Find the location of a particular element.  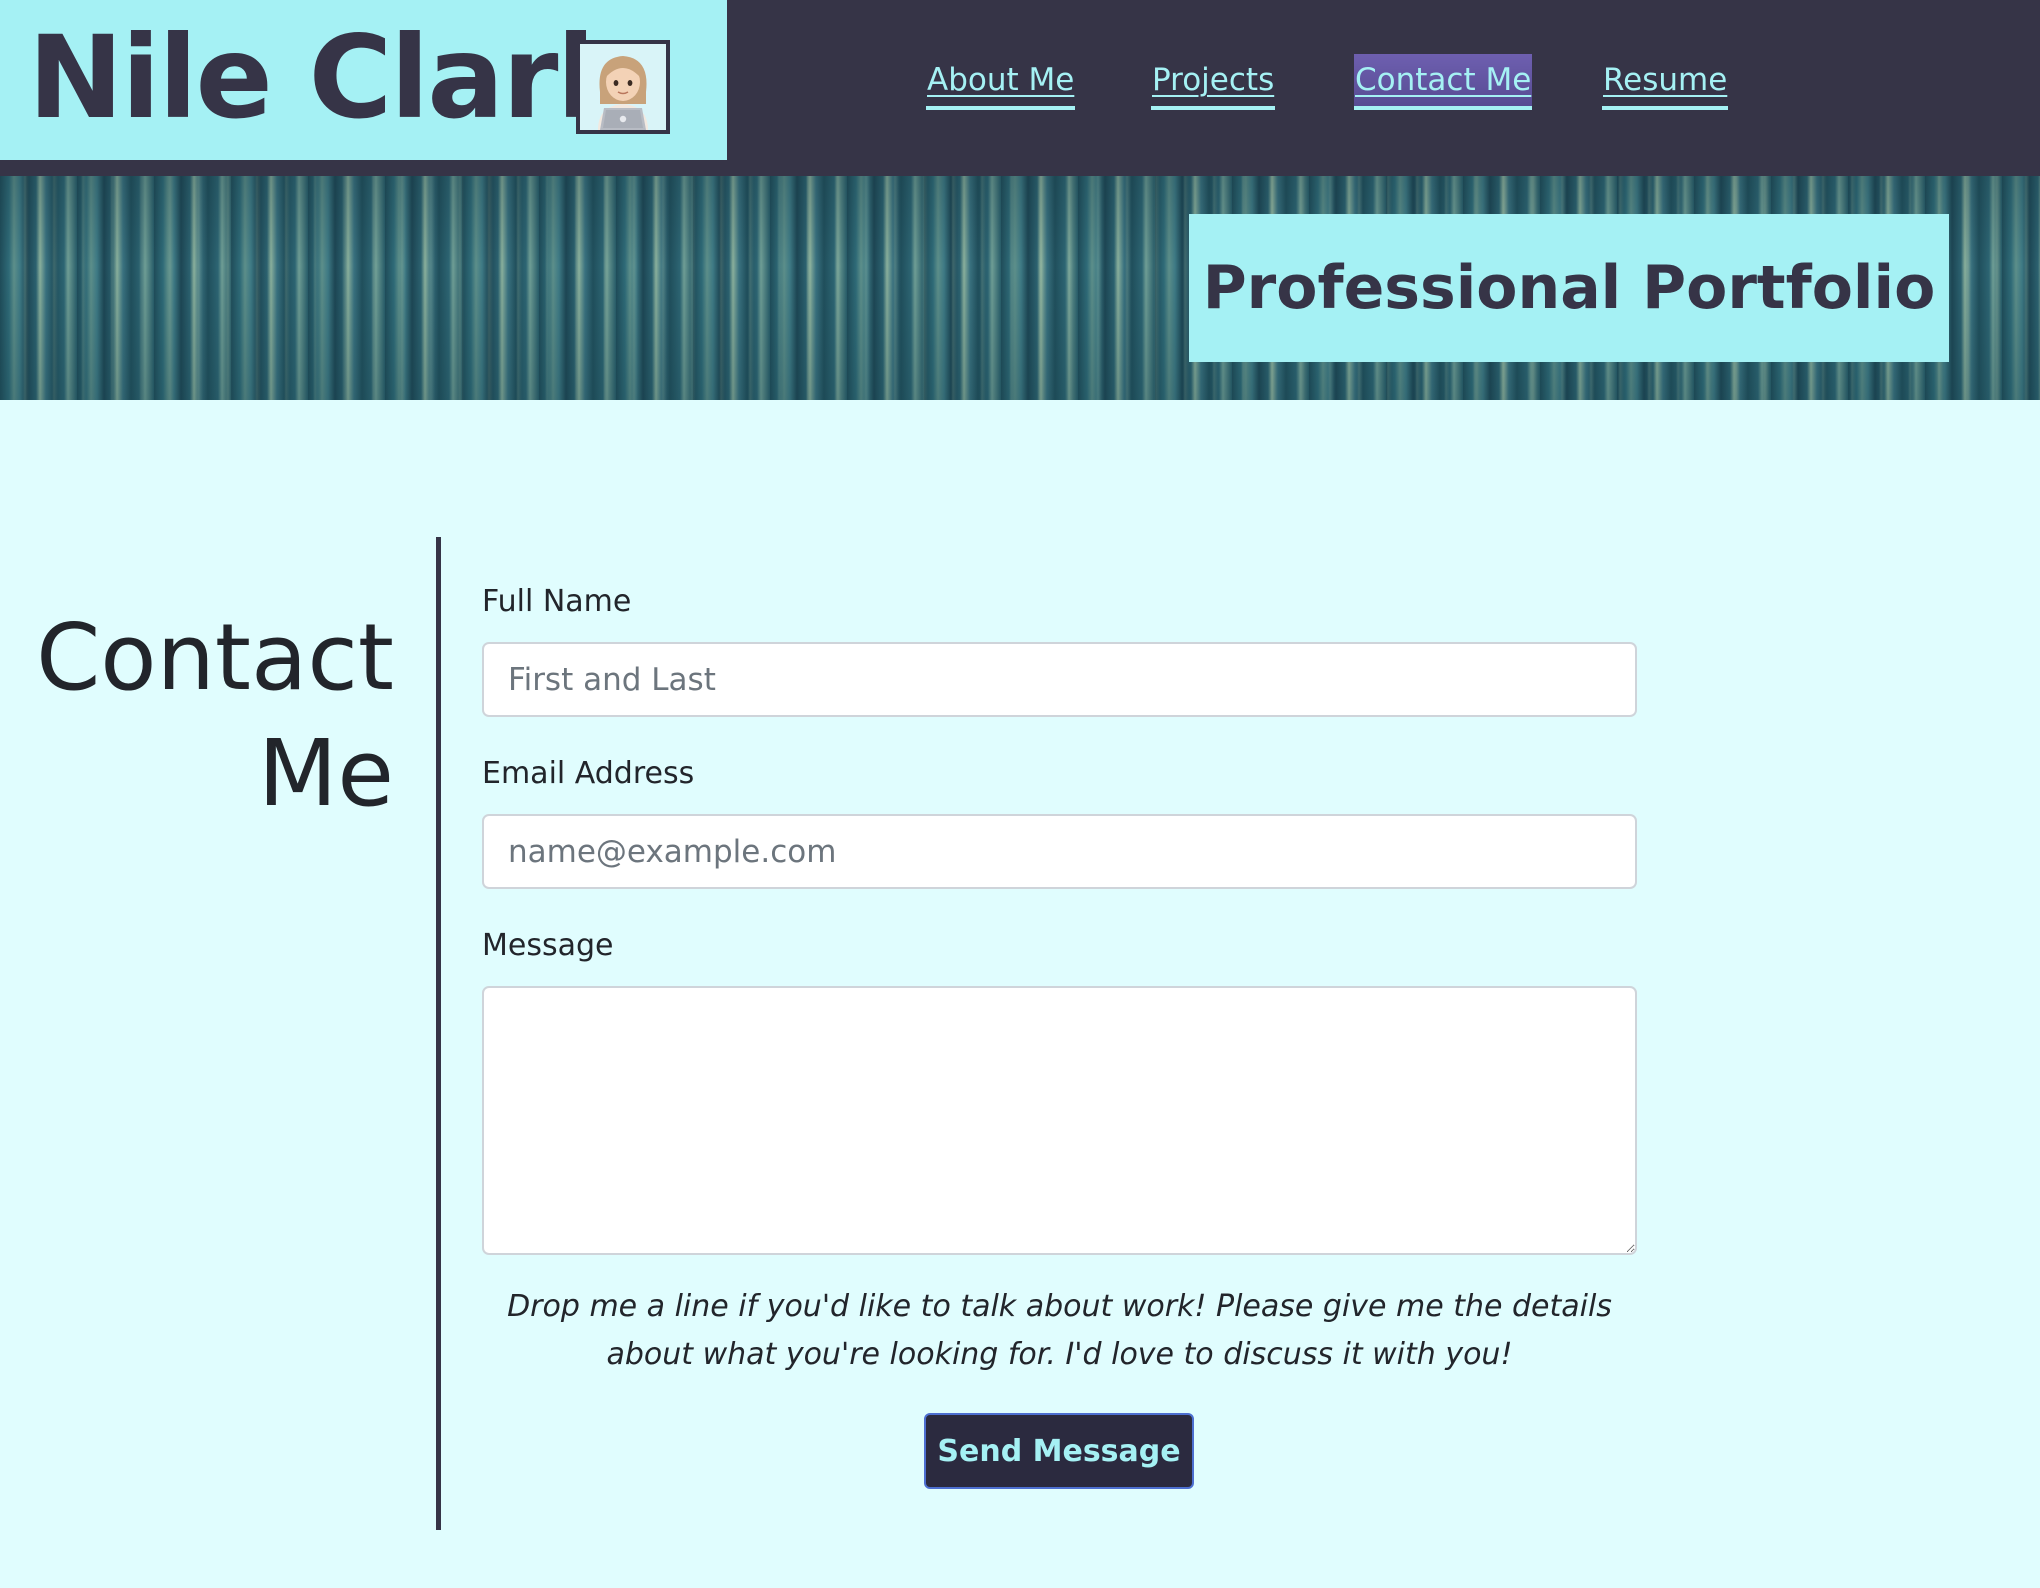

nav-link-label: Contact Me is located at coordinates (1443, 80).